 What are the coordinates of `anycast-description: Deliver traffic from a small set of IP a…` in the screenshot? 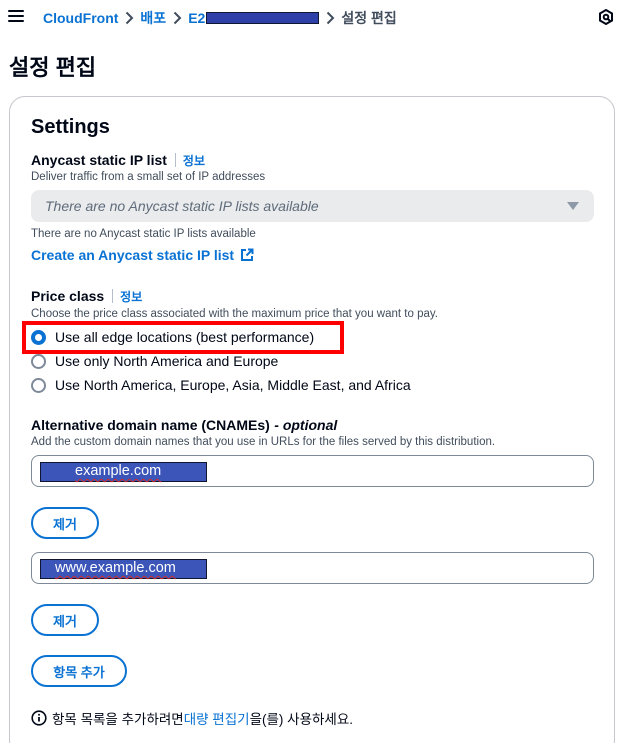 It's located at (148, 177).